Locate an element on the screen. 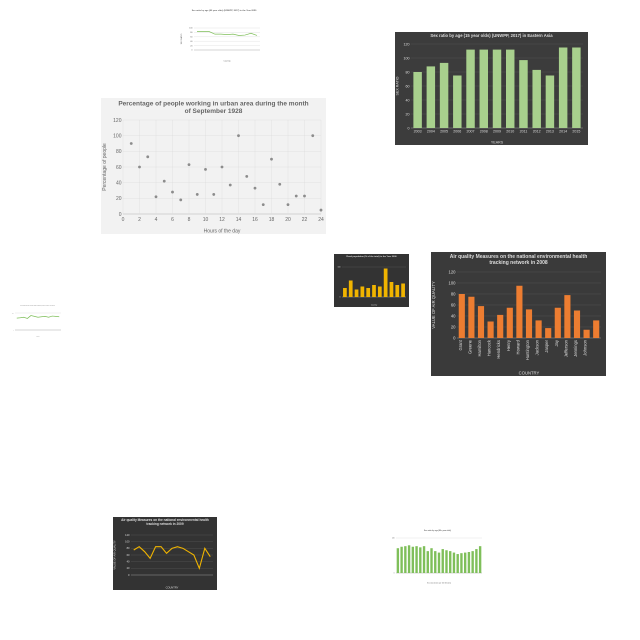 The image size is (640, 640). x-tick-label: 2010 is located at coordinates (510, 132).